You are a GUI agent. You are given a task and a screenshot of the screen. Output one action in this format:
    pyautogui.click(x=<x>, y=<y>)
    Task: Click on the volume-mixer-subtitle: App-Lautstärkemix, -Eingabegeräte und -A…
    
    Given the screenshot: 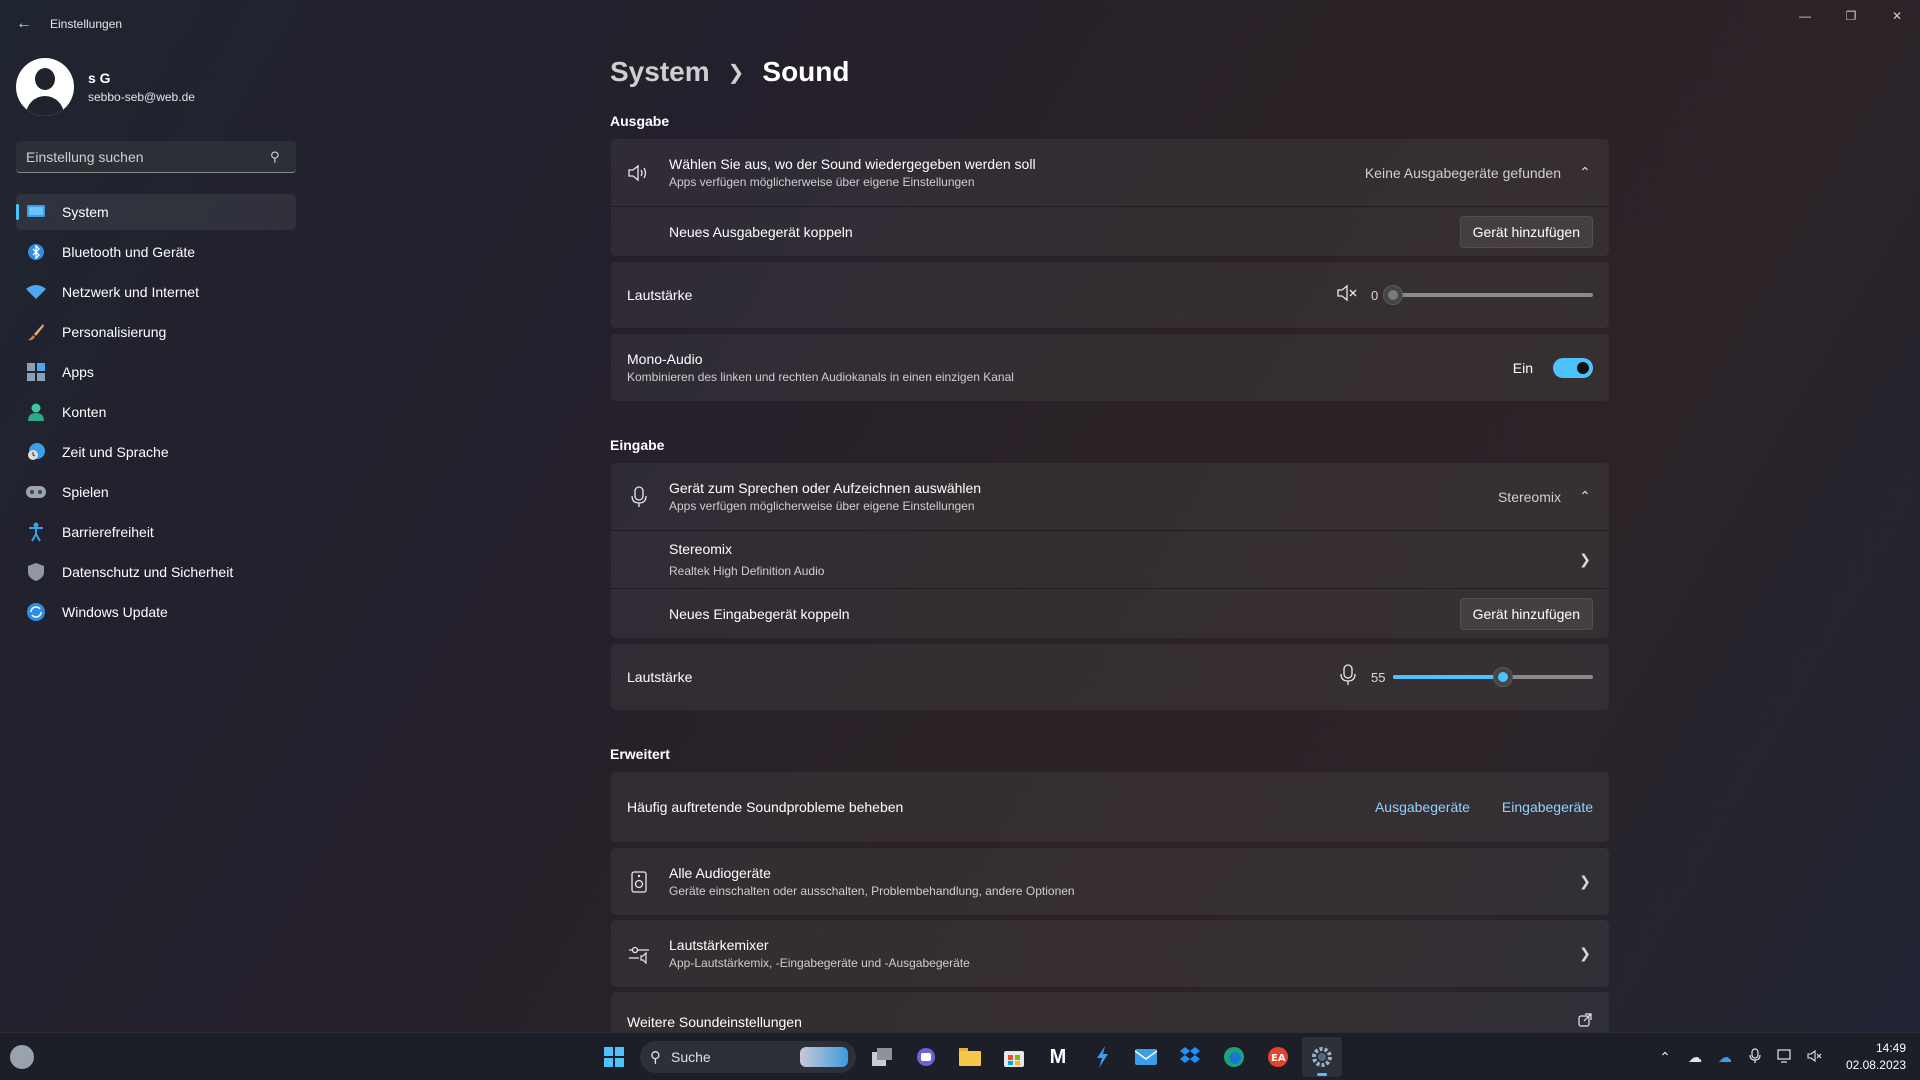 What is the action you would take?
    pyautogui.click(x=819, y=963)
    